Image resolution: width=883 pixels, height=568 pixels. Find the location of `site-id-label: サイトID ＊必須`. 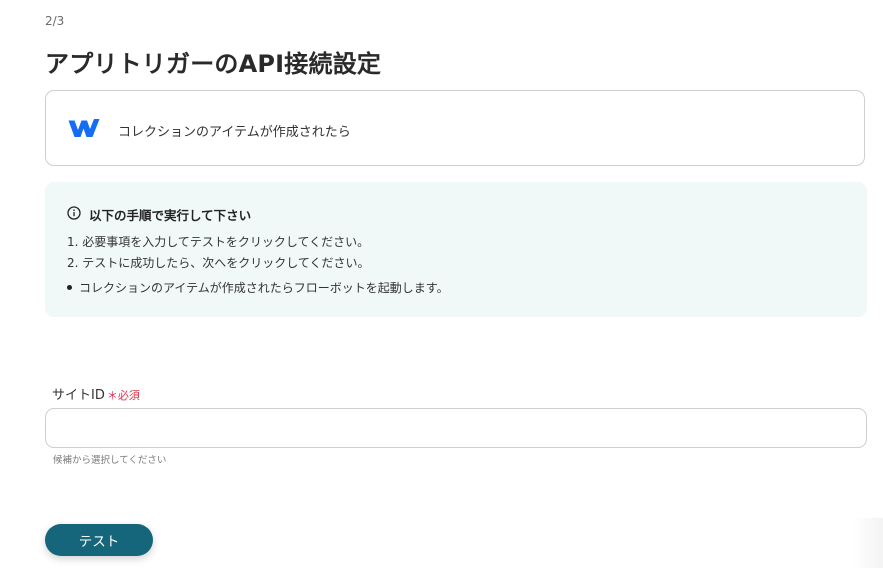

site-id-label: サイトID ＊必須 is located at coordinates (96, 393).